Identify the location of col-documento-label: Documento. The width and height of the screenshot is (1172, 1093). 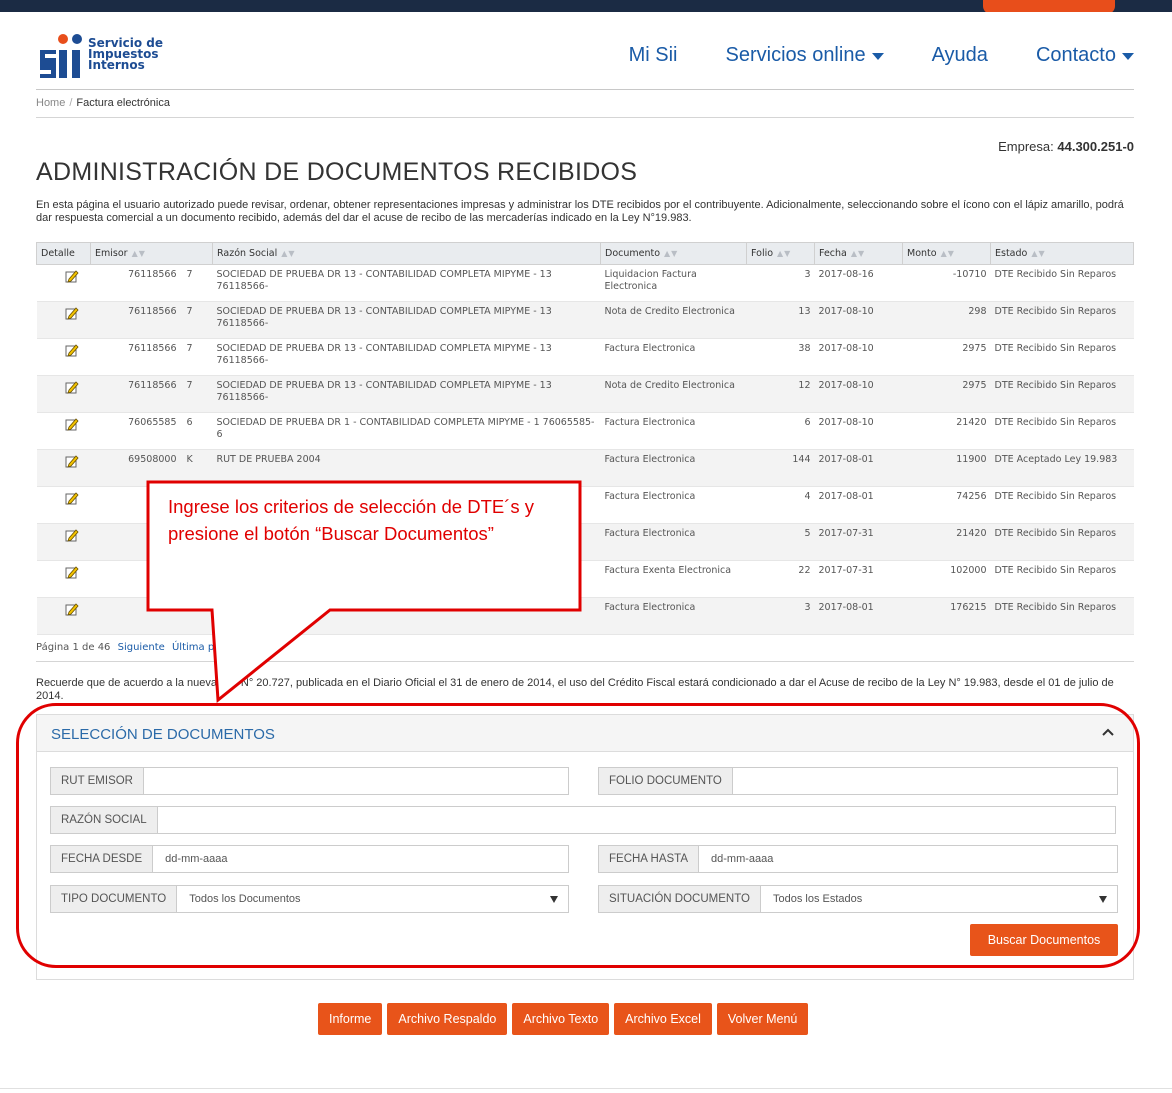
(633, 253).